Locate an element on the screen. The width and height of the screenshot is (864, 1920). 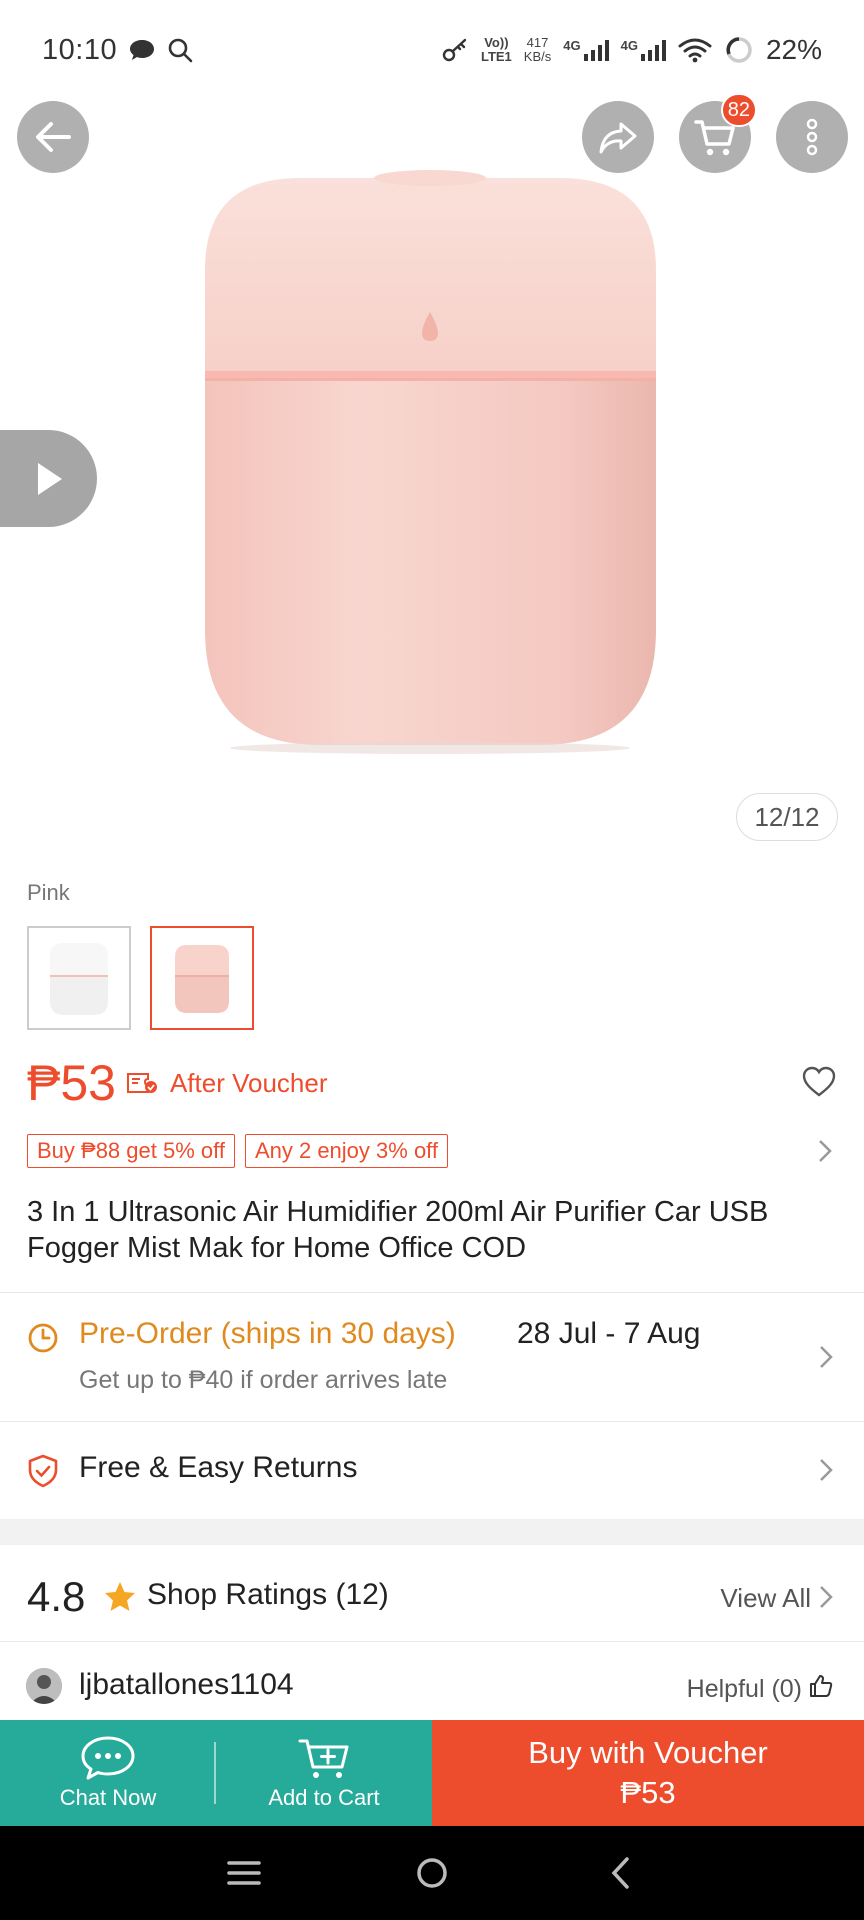
menu-icon is located at coordinates (244, 1873).